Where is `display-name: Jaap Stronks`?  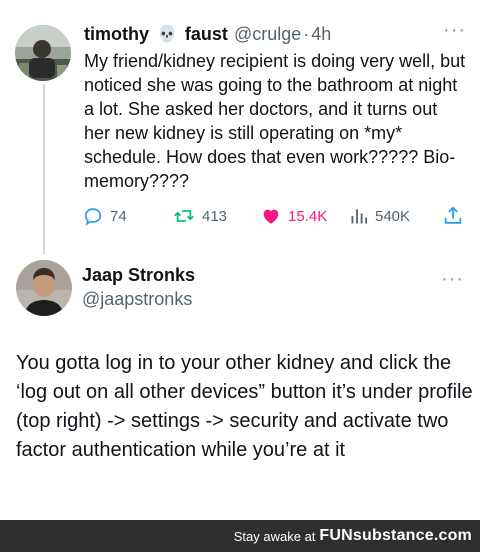
display-name: Jaap Stronks is located at coordinates (138, 275).